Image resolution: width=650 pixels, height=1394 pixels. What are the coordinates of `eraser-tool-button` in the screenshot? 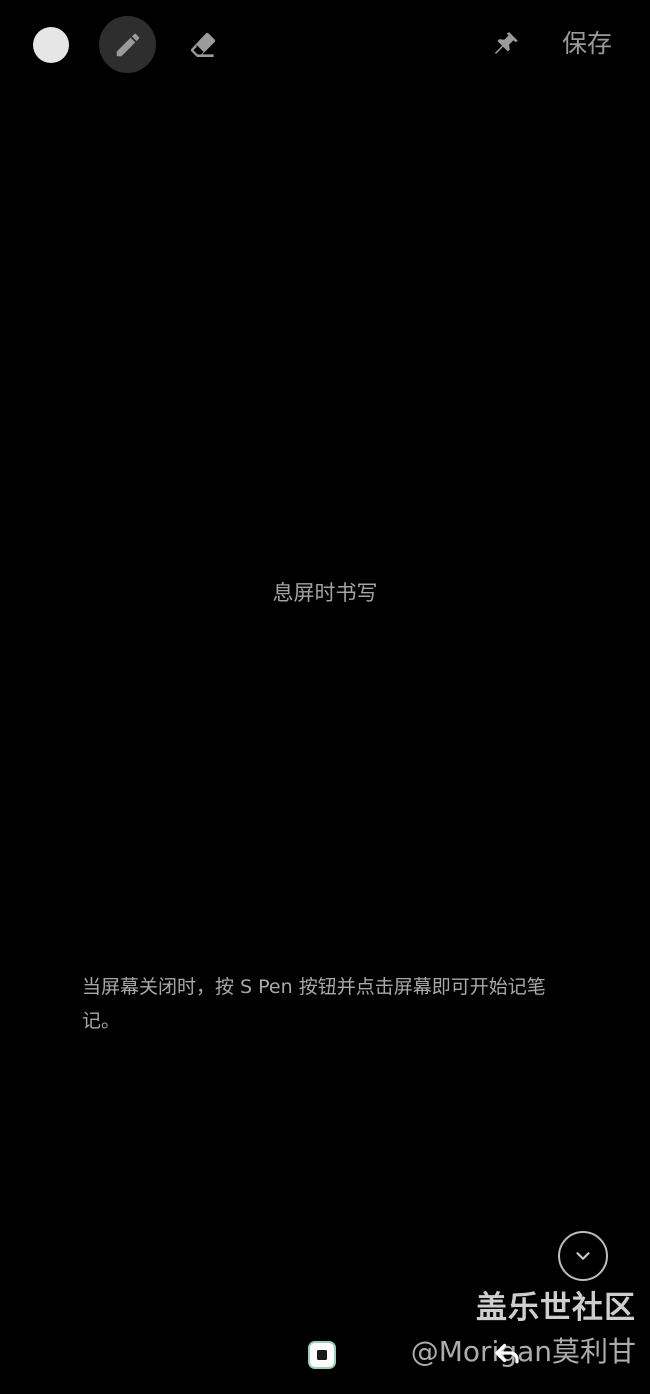 It's located at (203, 45).